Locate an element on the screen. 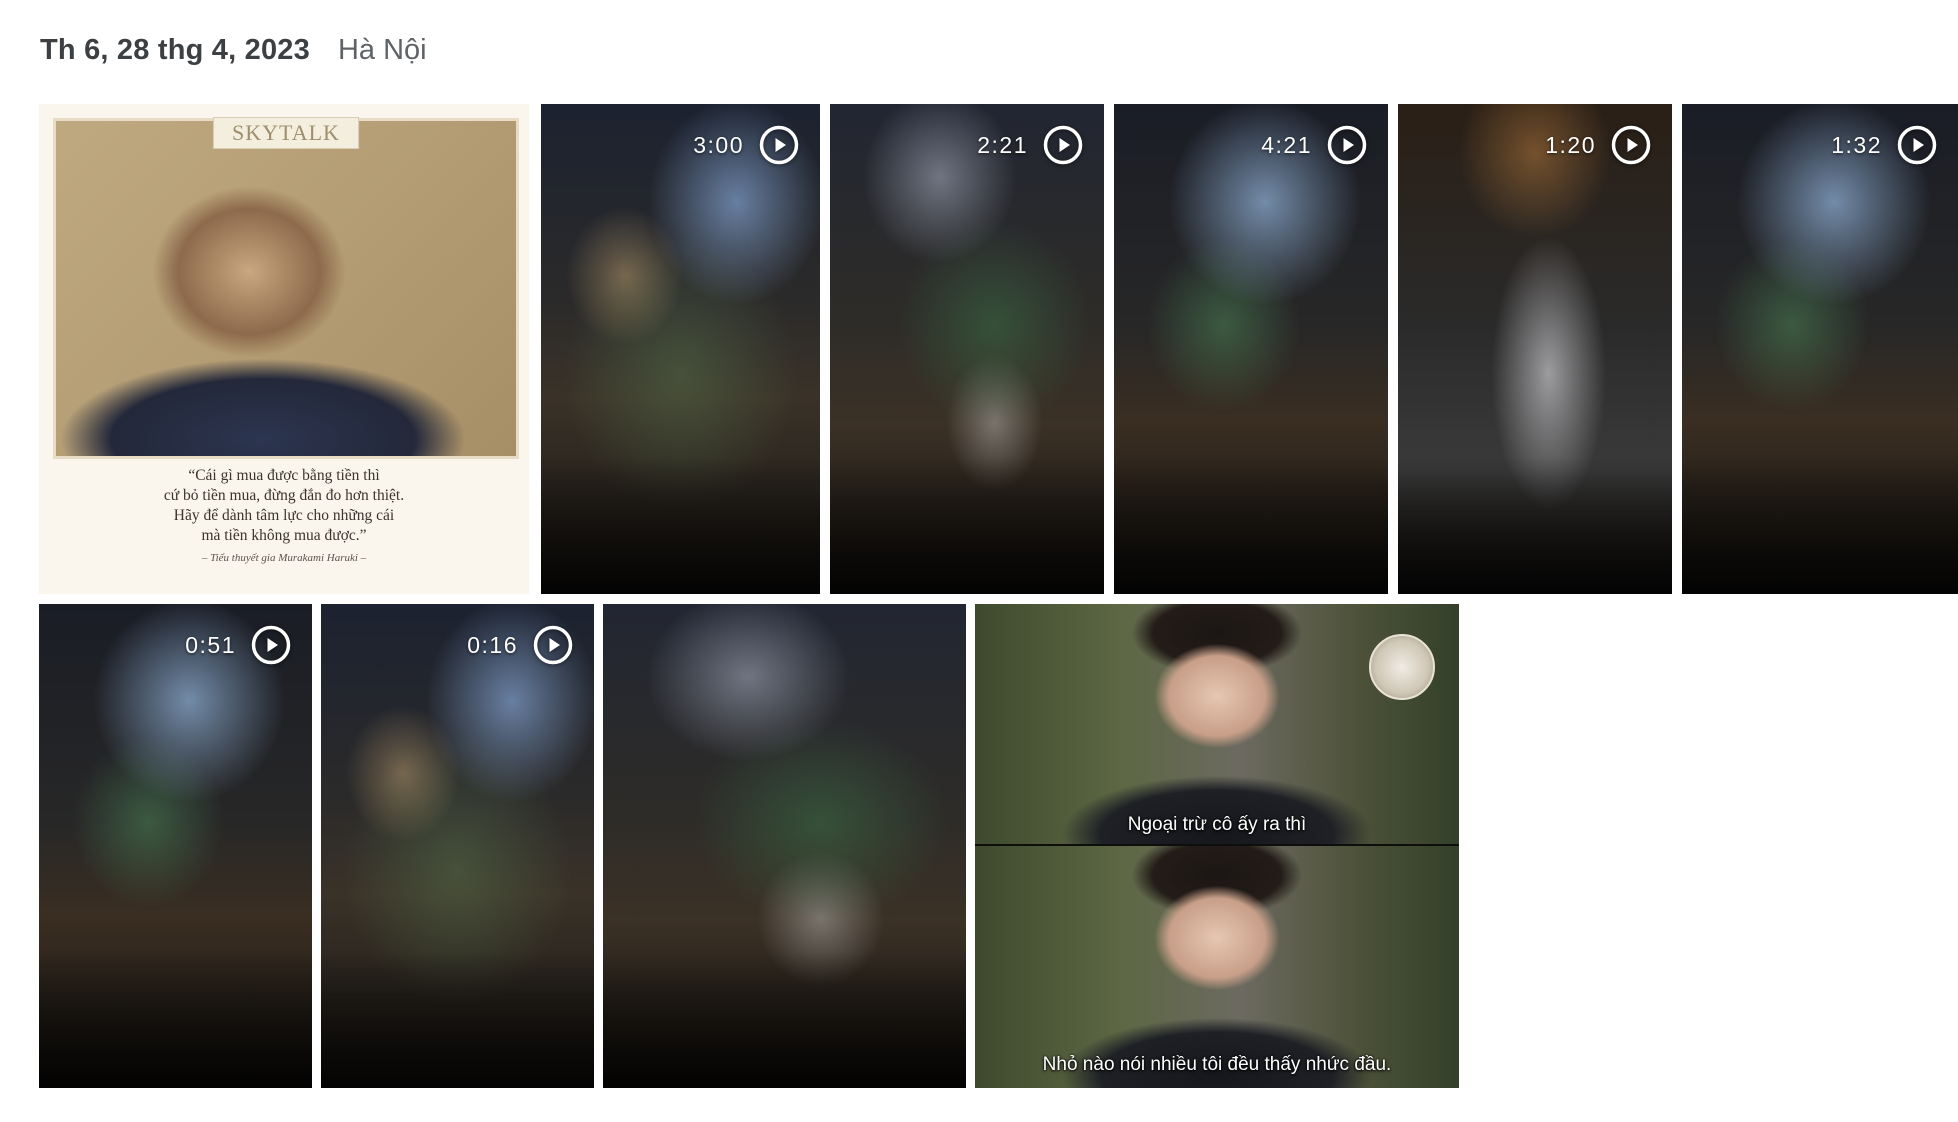  quote-line: cứ bỏ tiền mua, đừng đắn đo hơn thiệt. is located at coordinates (284, 495).